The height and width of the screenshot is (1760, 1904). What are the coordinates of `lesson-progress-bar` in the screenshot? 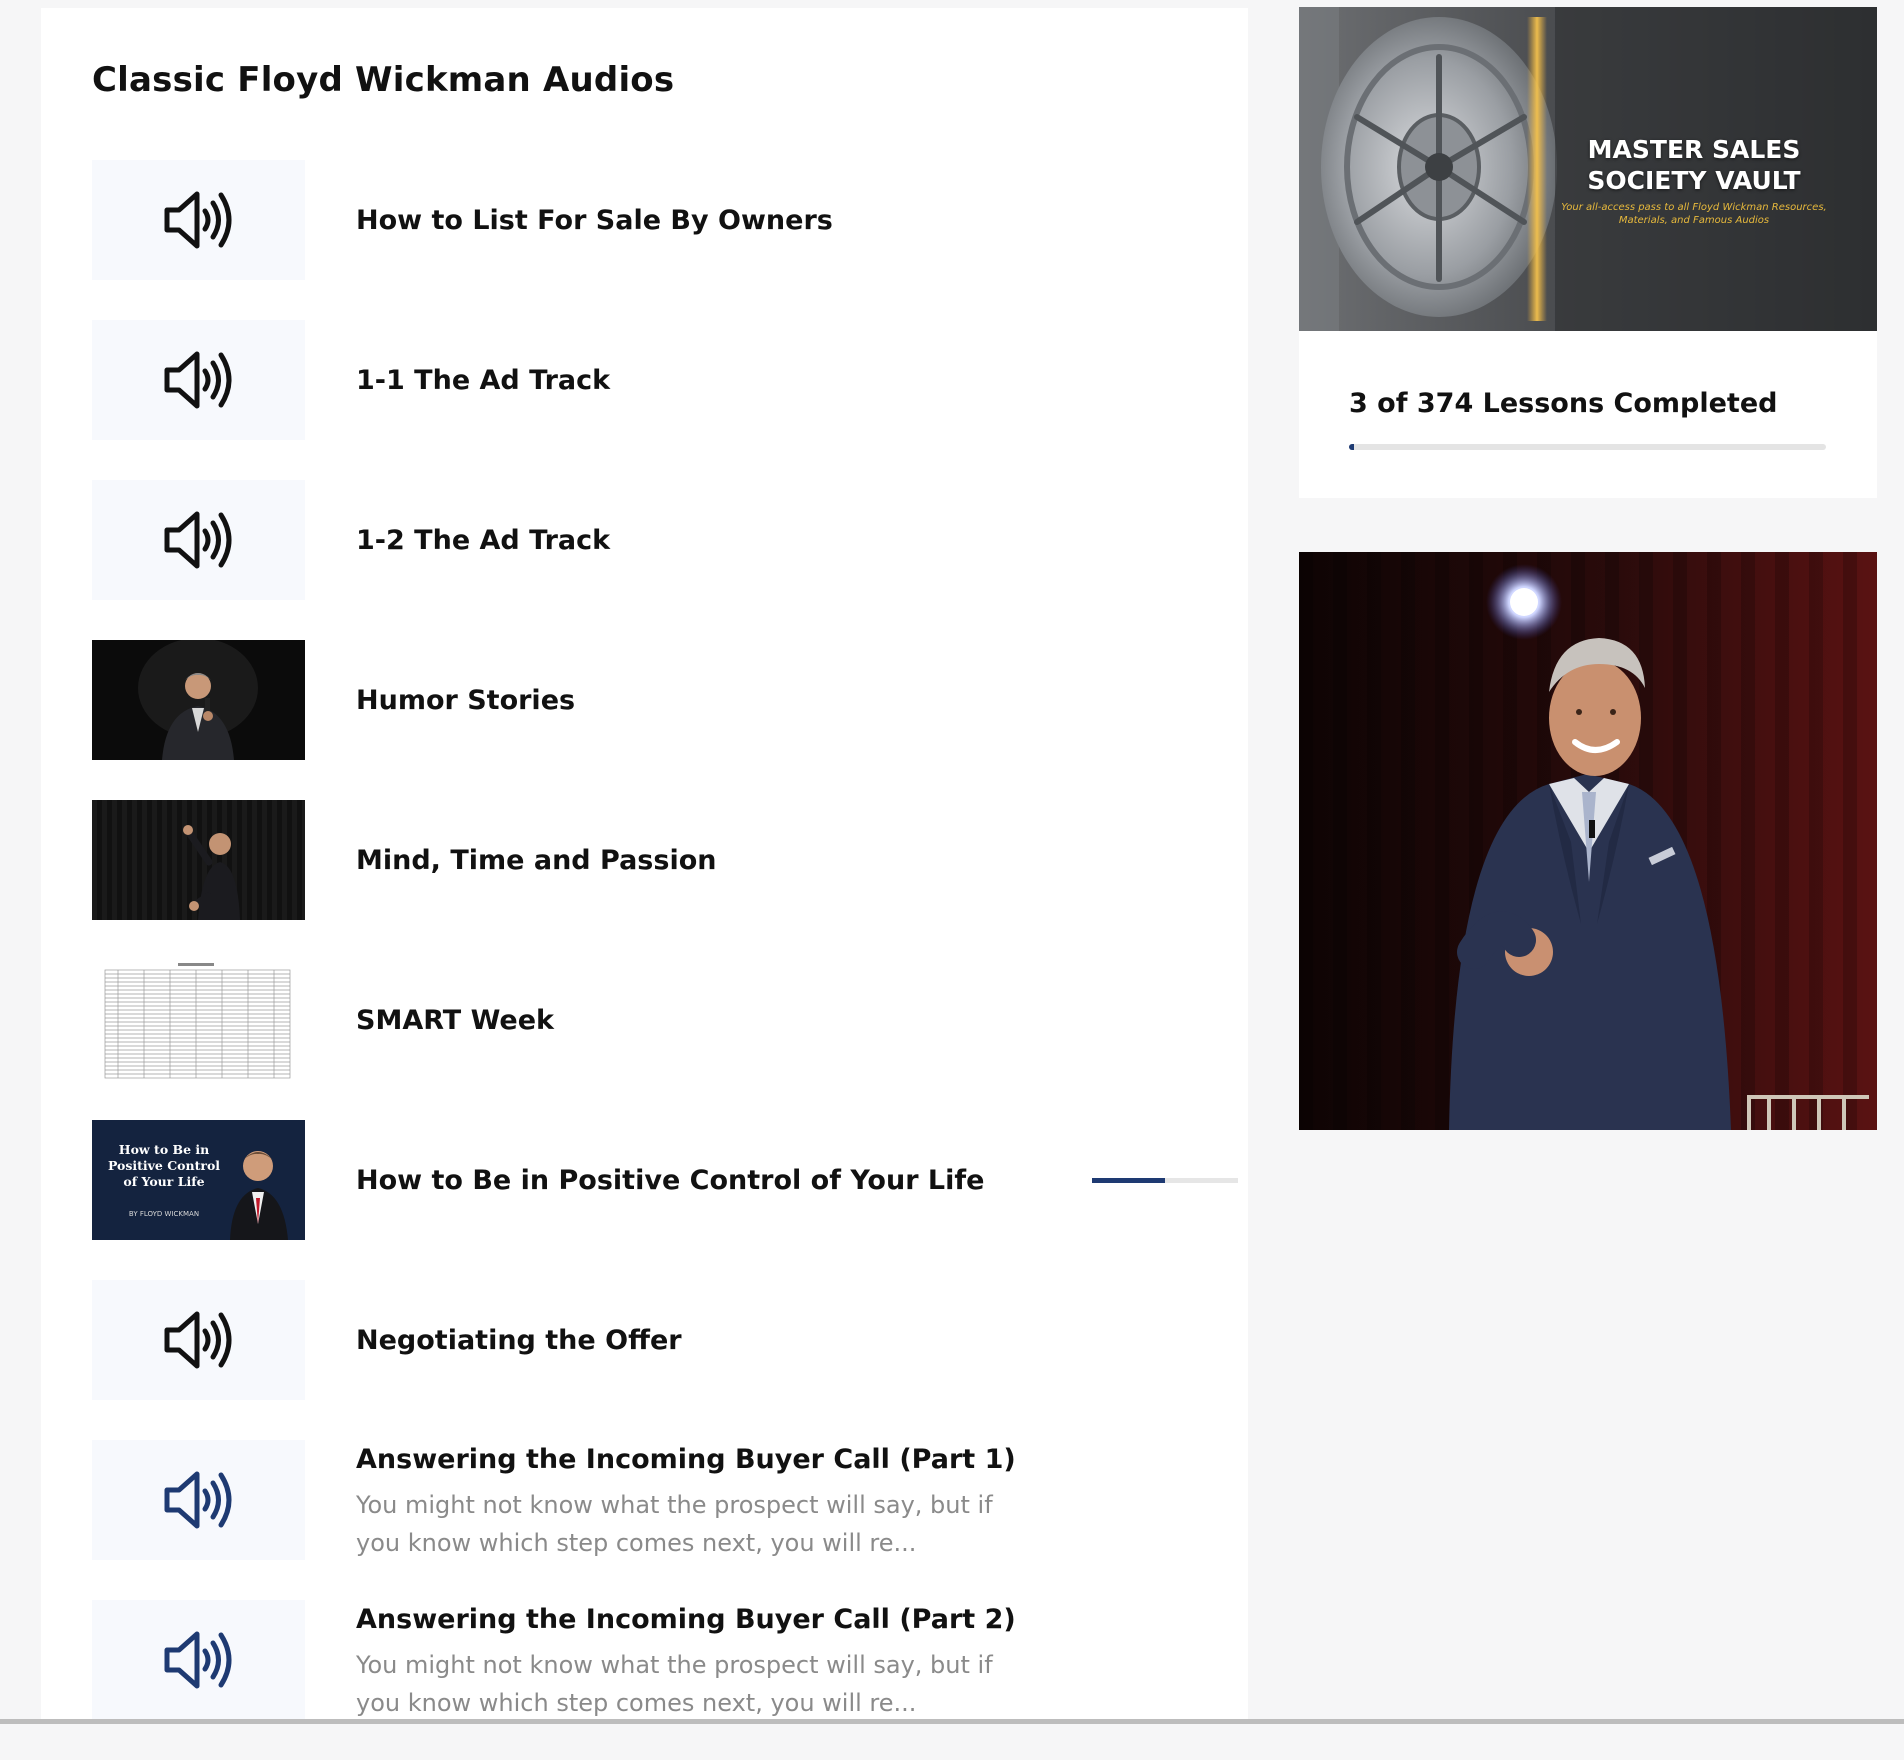 It's located at (1165, 1180).